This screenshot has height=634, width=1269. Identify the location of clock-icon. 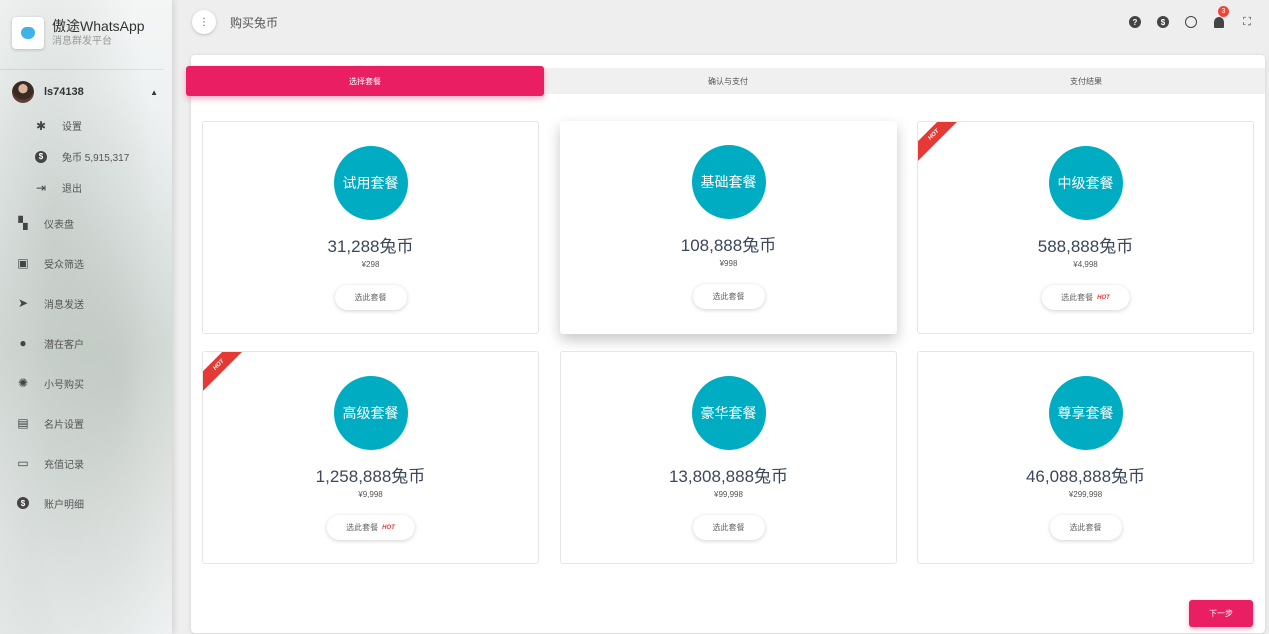
(1191, 22).